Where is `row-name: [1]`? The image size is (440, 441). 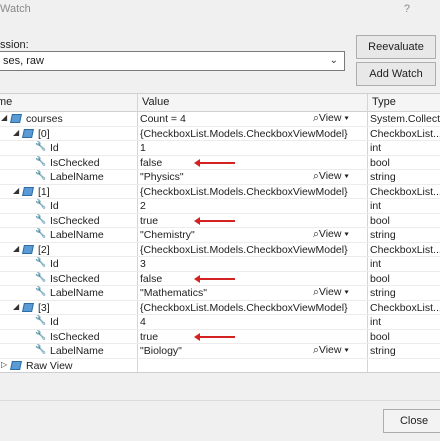
row-name: [1] is located at coordinates (44, 191).